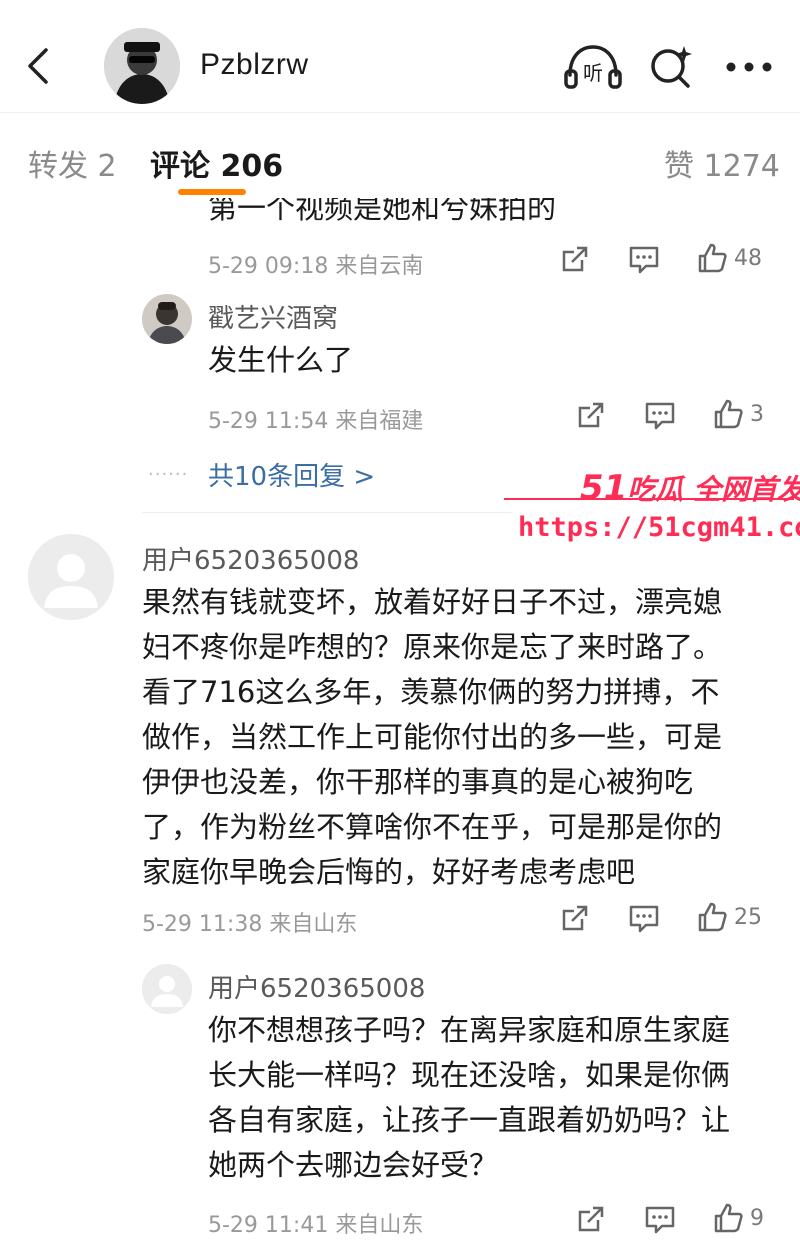 This screenshot has width=800, height=1241. I want to click on tab-likes: 赞 1274, so click(722, 163).